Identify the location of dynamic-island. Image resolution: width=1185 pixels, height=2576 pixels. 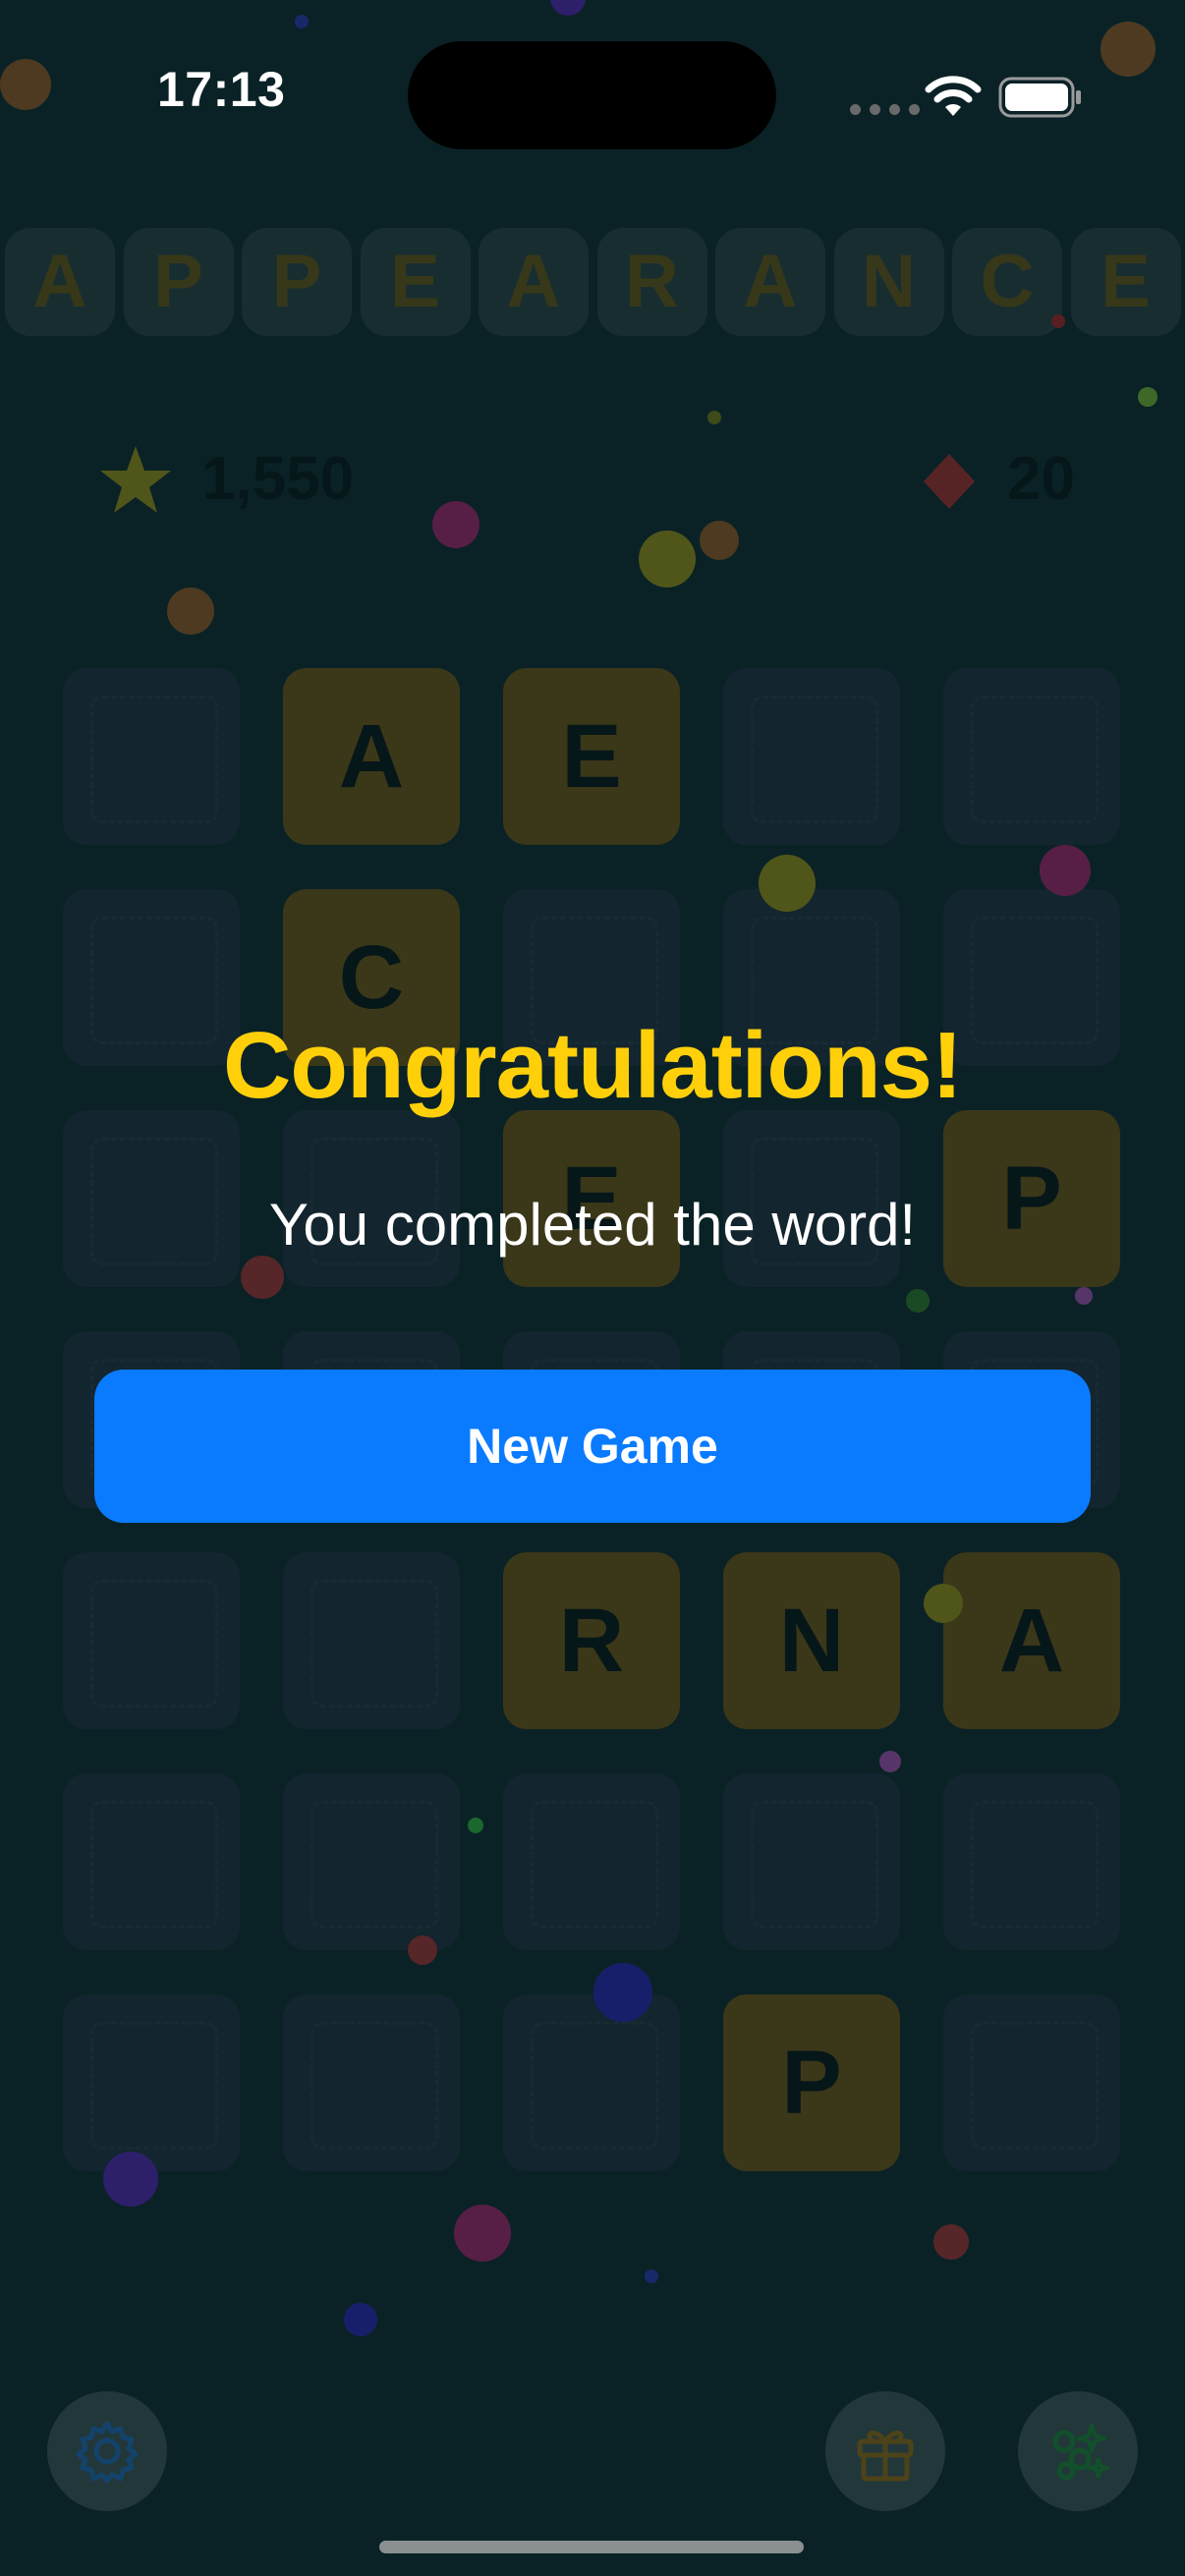
(592, 95).